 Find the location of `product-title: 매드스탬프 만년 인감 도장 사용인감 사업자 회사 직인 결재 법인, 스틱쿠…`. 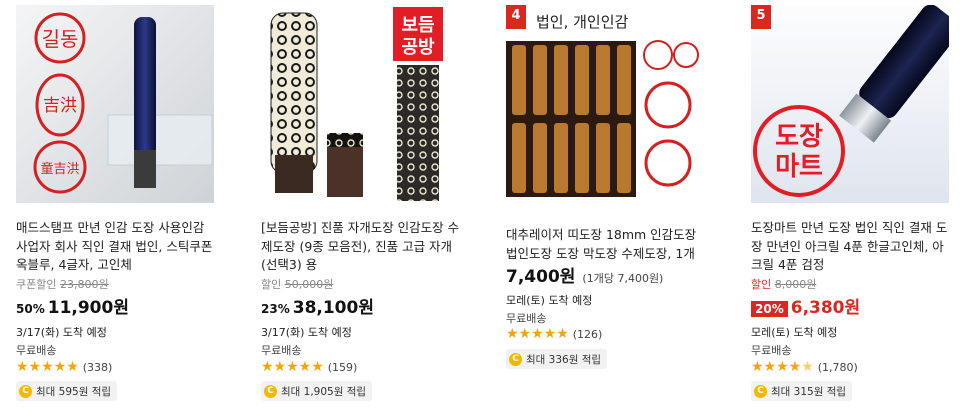

product-title: 매드스탬프 만년 인감 도장 사용인감 사업자 회사 직인 결재 법인, 스틱쿠… is located at coordinates (116, 247).